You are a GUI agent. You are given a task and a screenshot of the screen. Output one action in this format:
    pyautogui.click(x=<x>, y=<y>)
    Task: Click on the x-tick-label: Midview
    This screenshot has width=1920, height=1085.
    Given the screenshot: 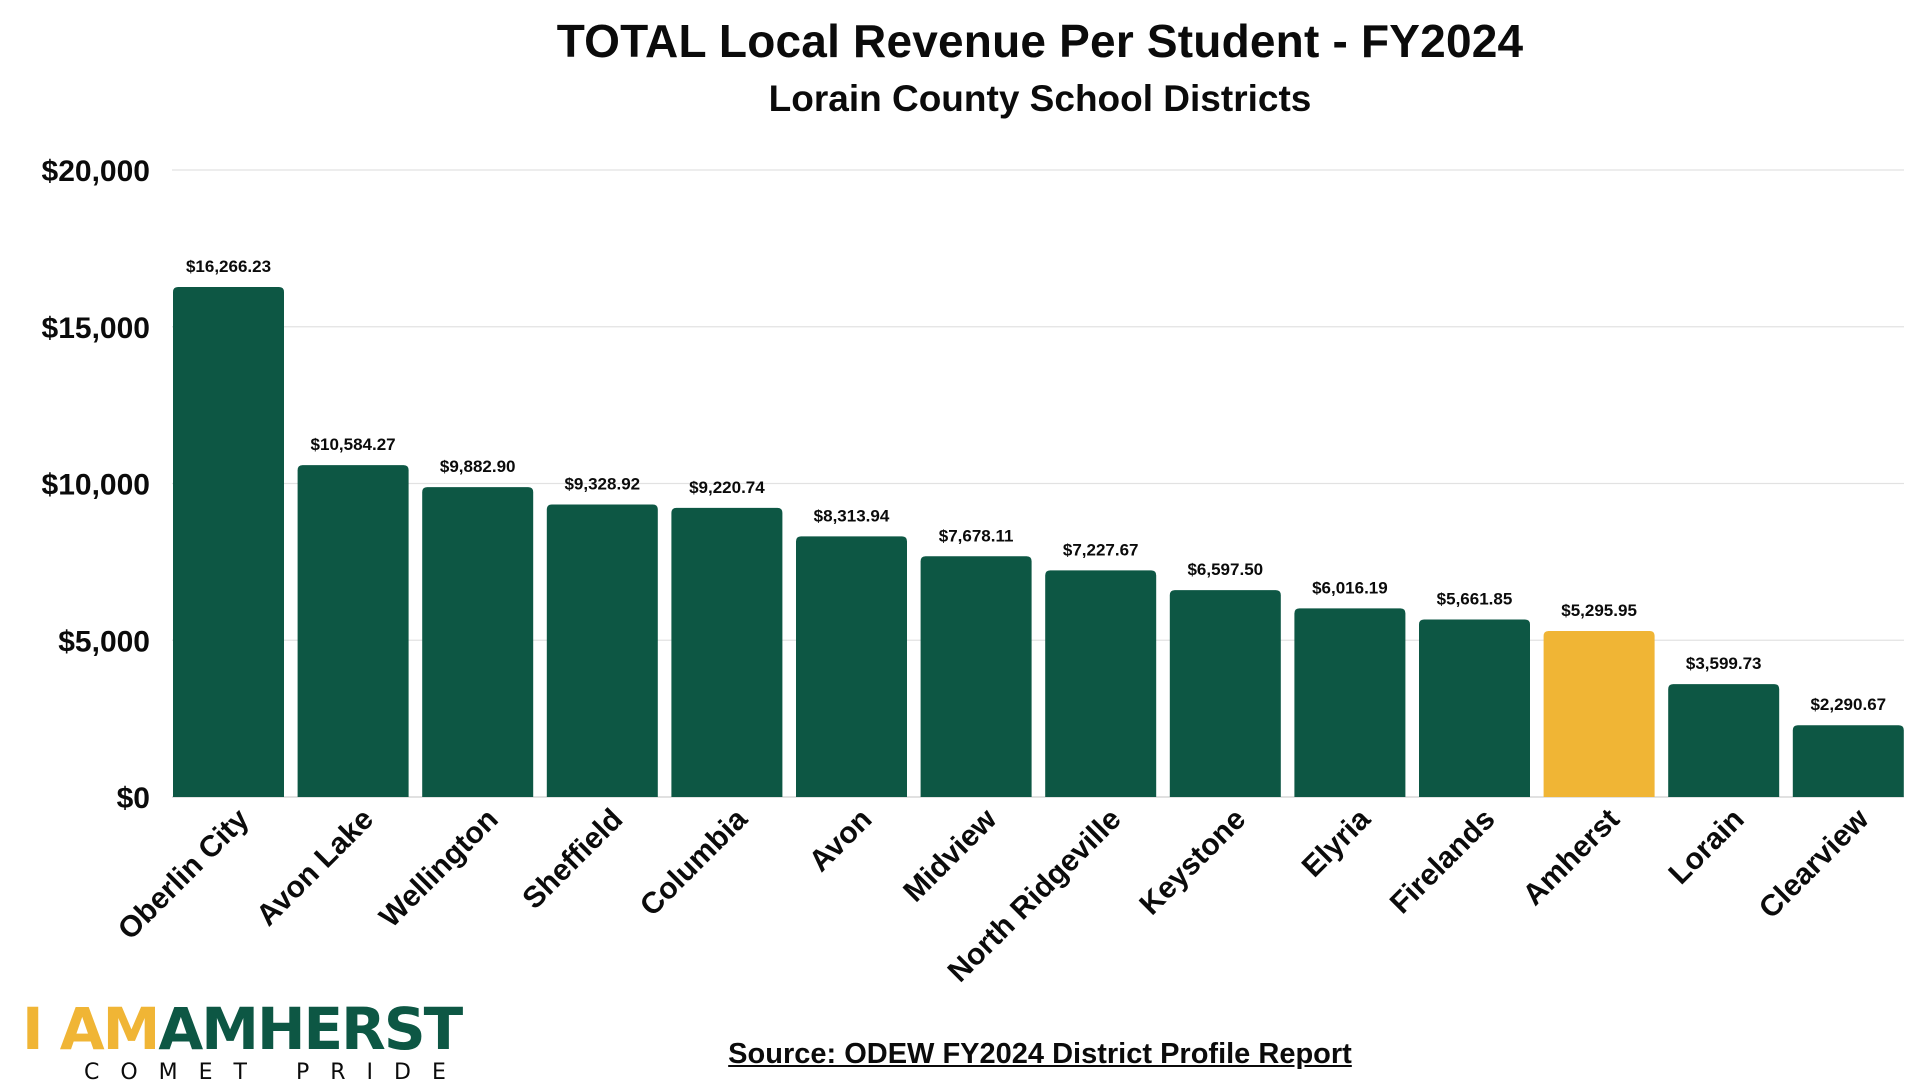 What is the action you would take?
    pyautogui.click(x=950, y=855)
    